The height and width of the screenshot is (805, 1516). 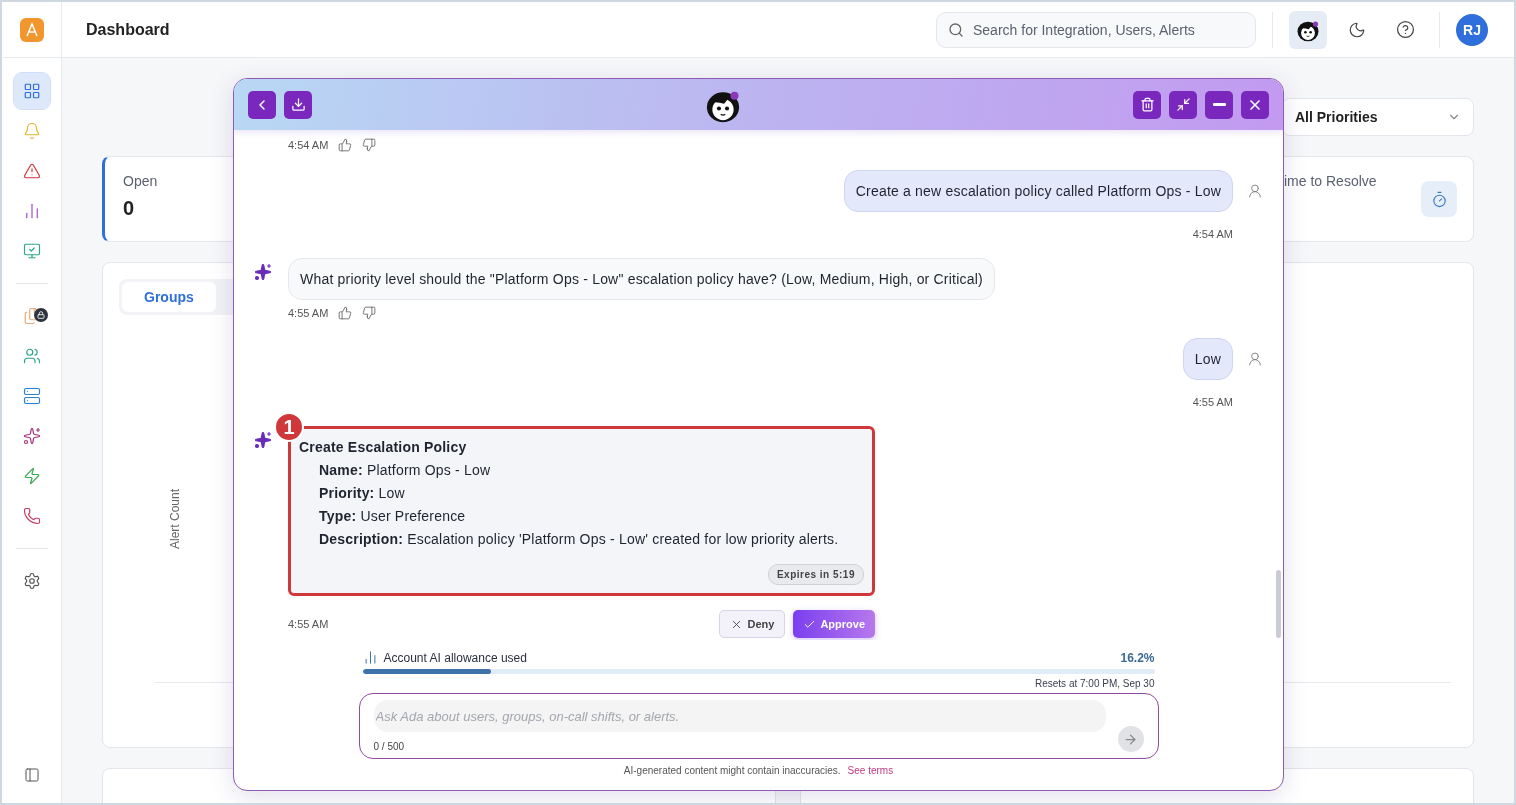 What do you see at coordinates (31, 251) in the screenshot?
I see `monitor-icon` at bounding box center [31, 251].